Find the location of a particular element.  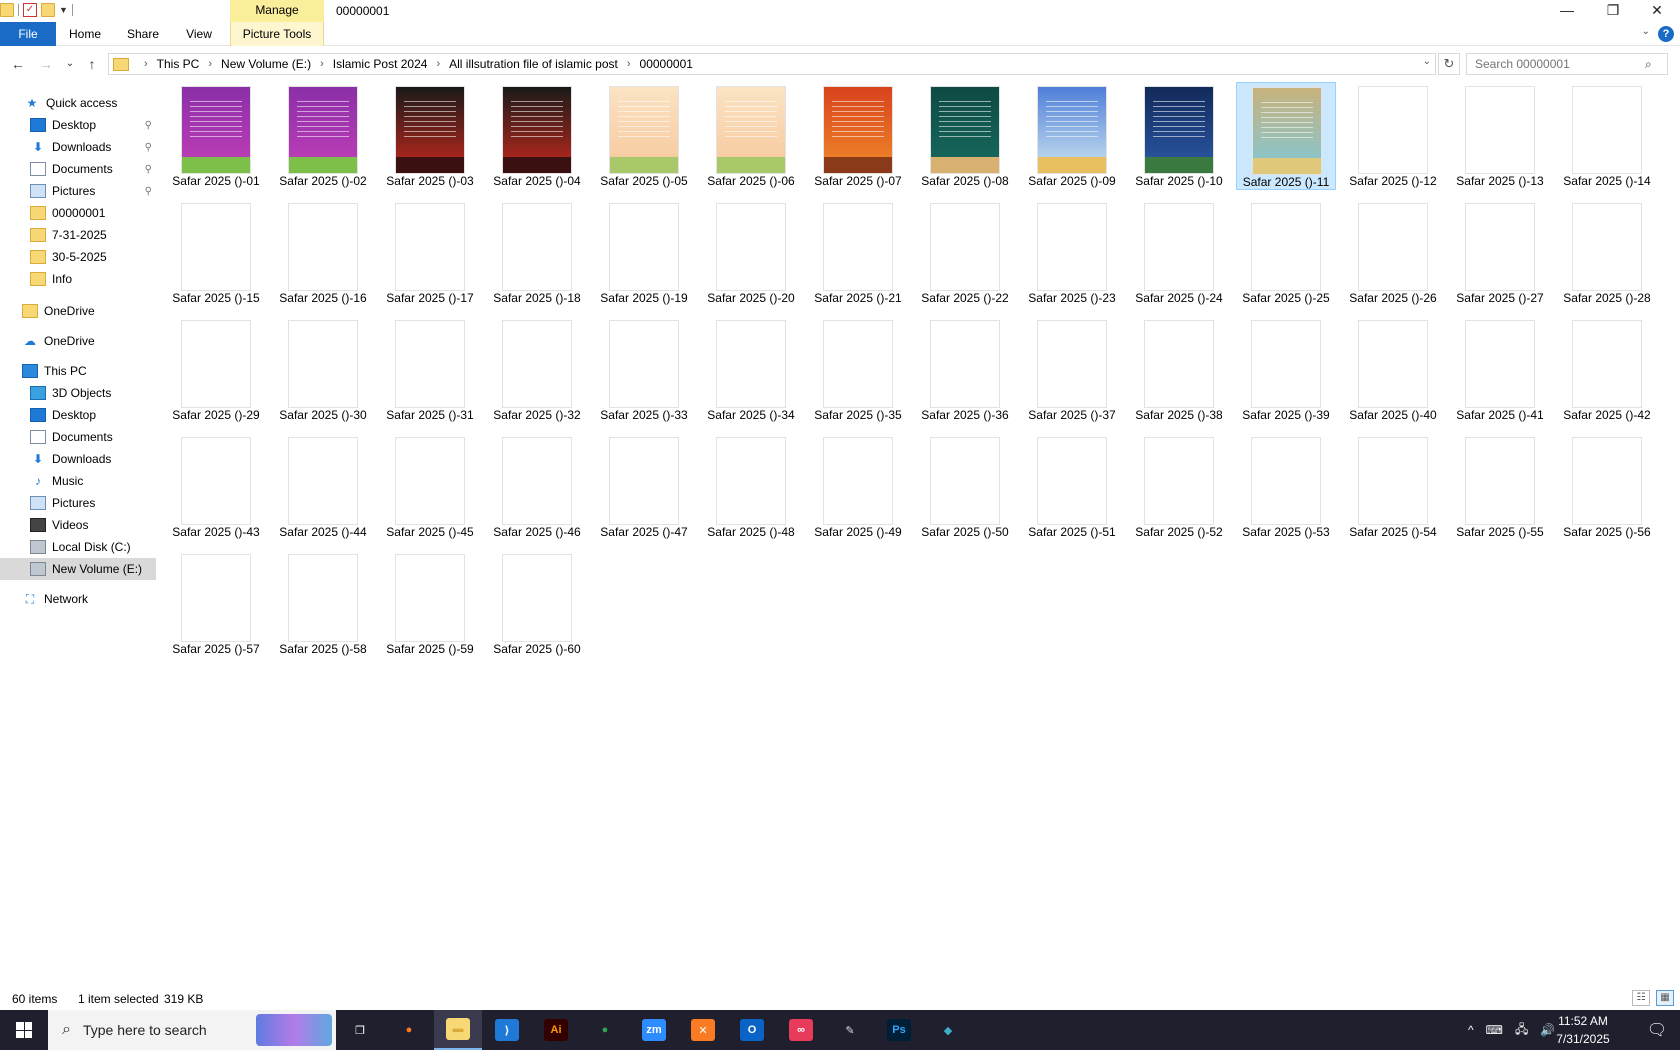

tab-home: Home is located at coordinates (85, 34).